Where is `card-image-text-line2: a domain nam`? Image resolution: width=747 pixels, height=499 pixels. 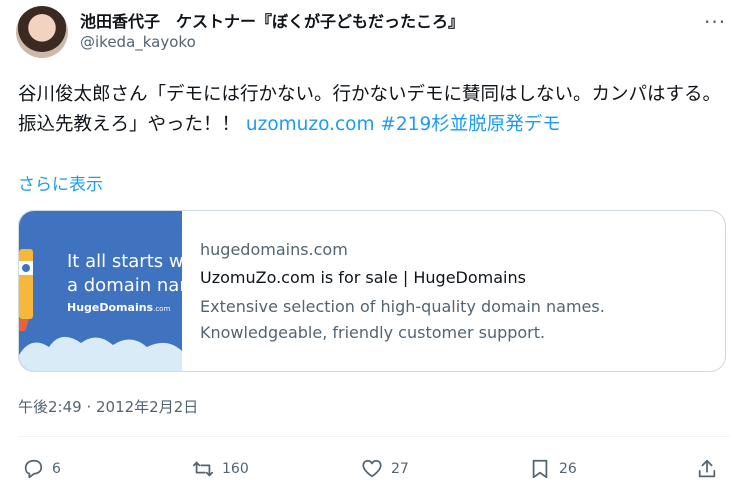
card-image-text-line2: a domain nam is located at coordinates (124, 285).